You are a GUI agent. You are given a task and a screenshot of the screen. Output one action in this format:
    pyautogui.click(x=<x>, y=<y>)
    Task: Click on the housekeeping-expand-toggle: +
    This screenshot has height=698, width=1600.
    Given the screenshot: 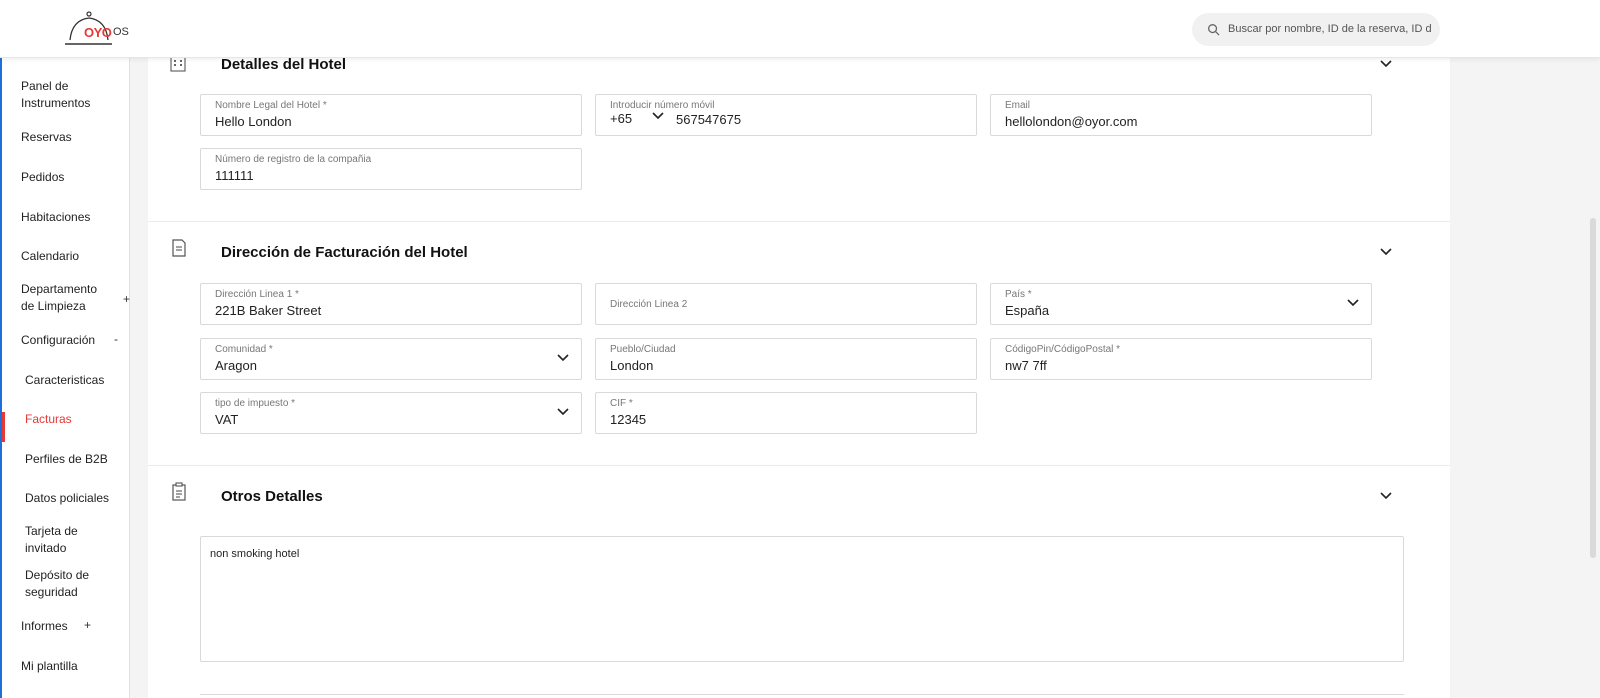 What is the action you would take?
    pyautogui.click(x=126, y=299)
    